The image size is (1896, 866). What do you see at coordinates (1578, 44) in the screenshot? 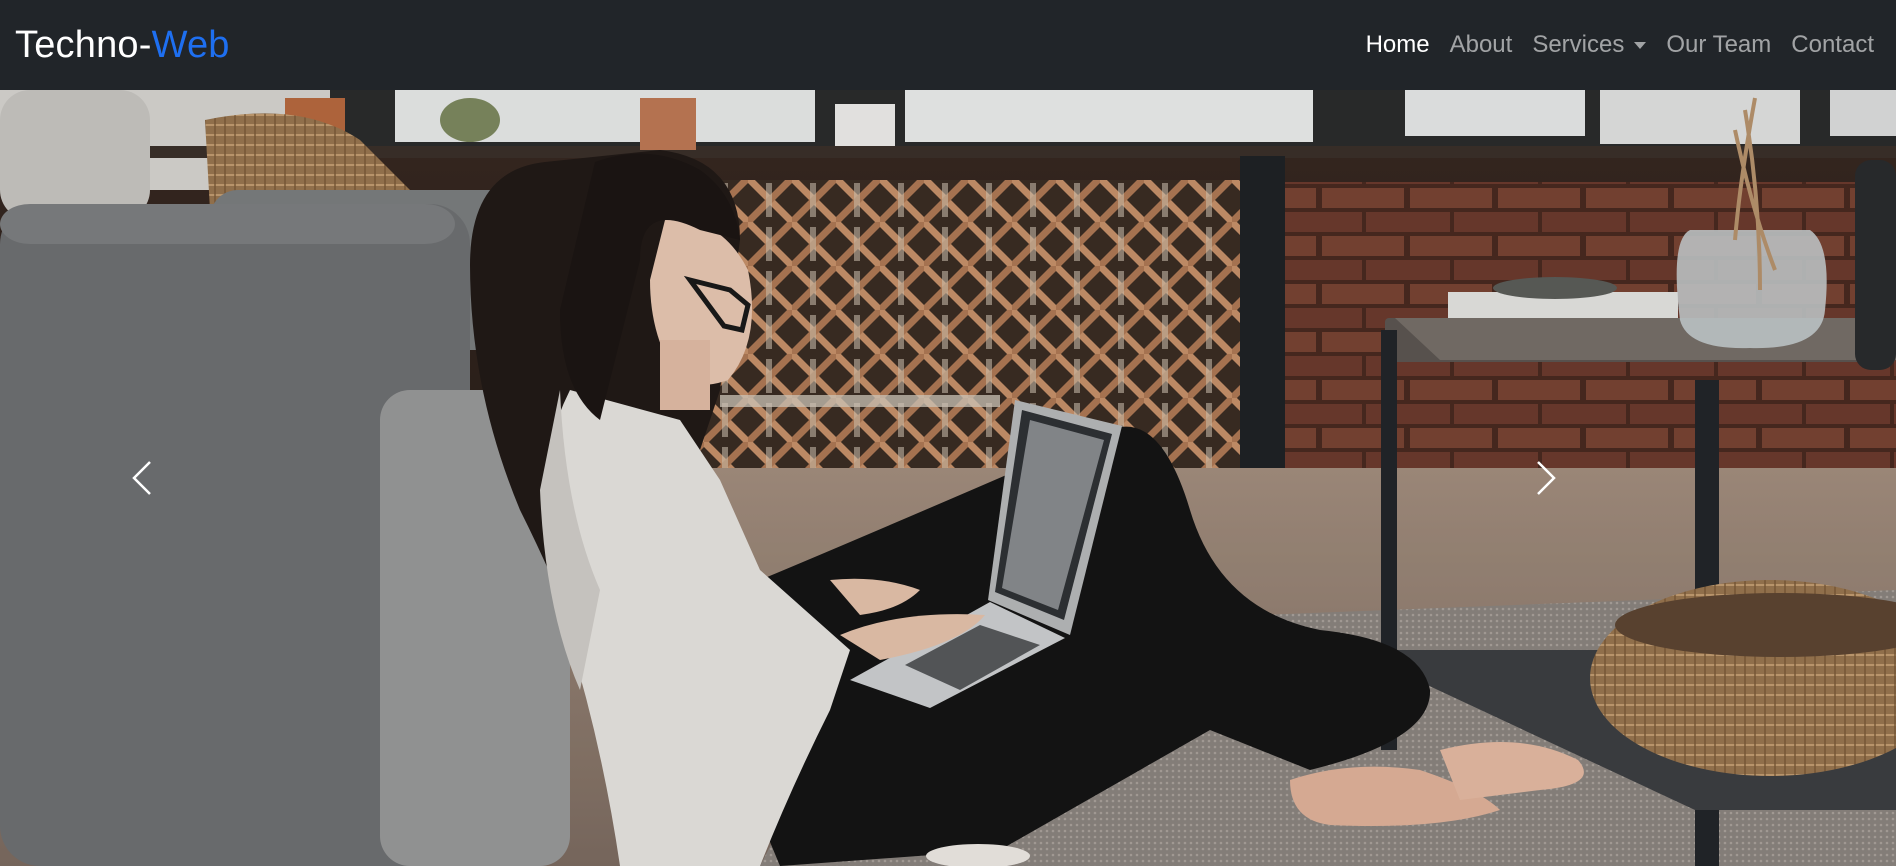
I see `nav-services-label: Services` at bounding box center [1578, 44].